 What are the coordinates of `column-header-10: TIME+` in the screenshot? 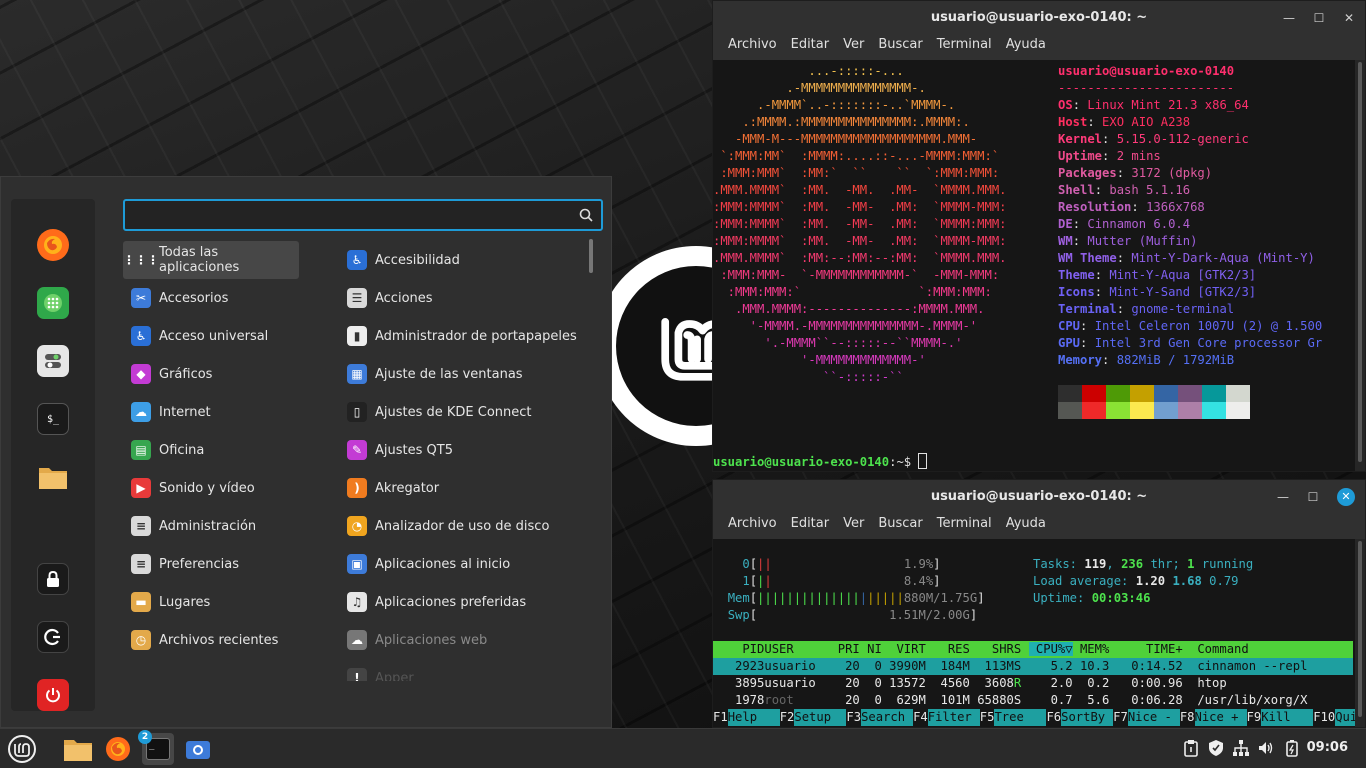 It's located at (1146, 649).